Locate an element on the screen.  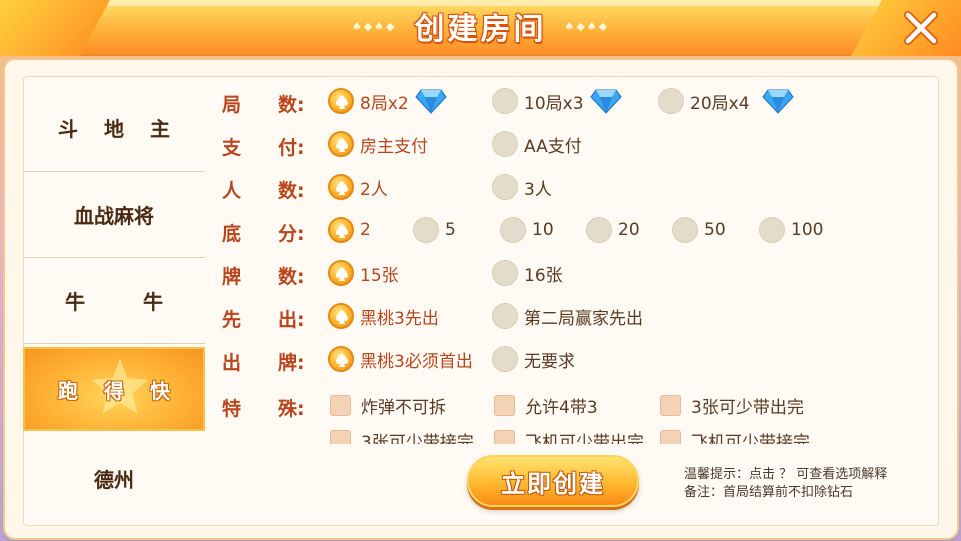
note-text: 备注：首局结算前不扣除钻石 is located at coordinates (769, 492).